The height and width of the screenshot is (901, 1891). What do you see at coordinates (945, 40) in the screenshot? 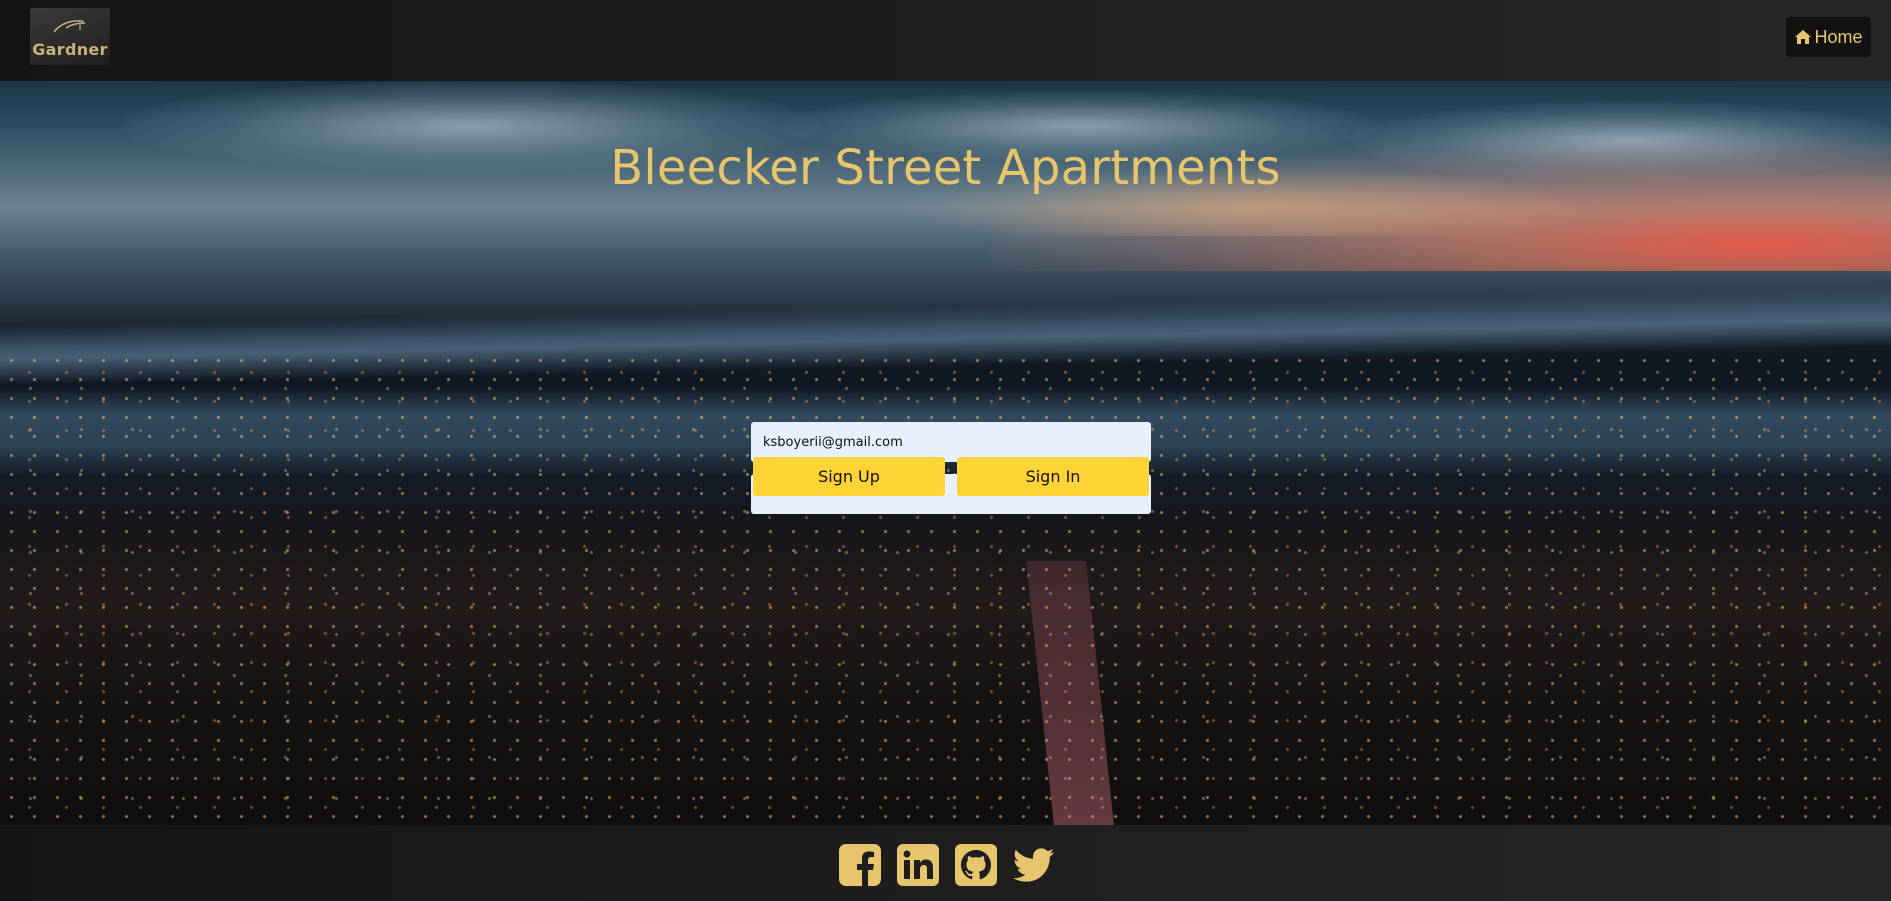
I see `navbar: Gardner Home` at bounding box center [945, 40].